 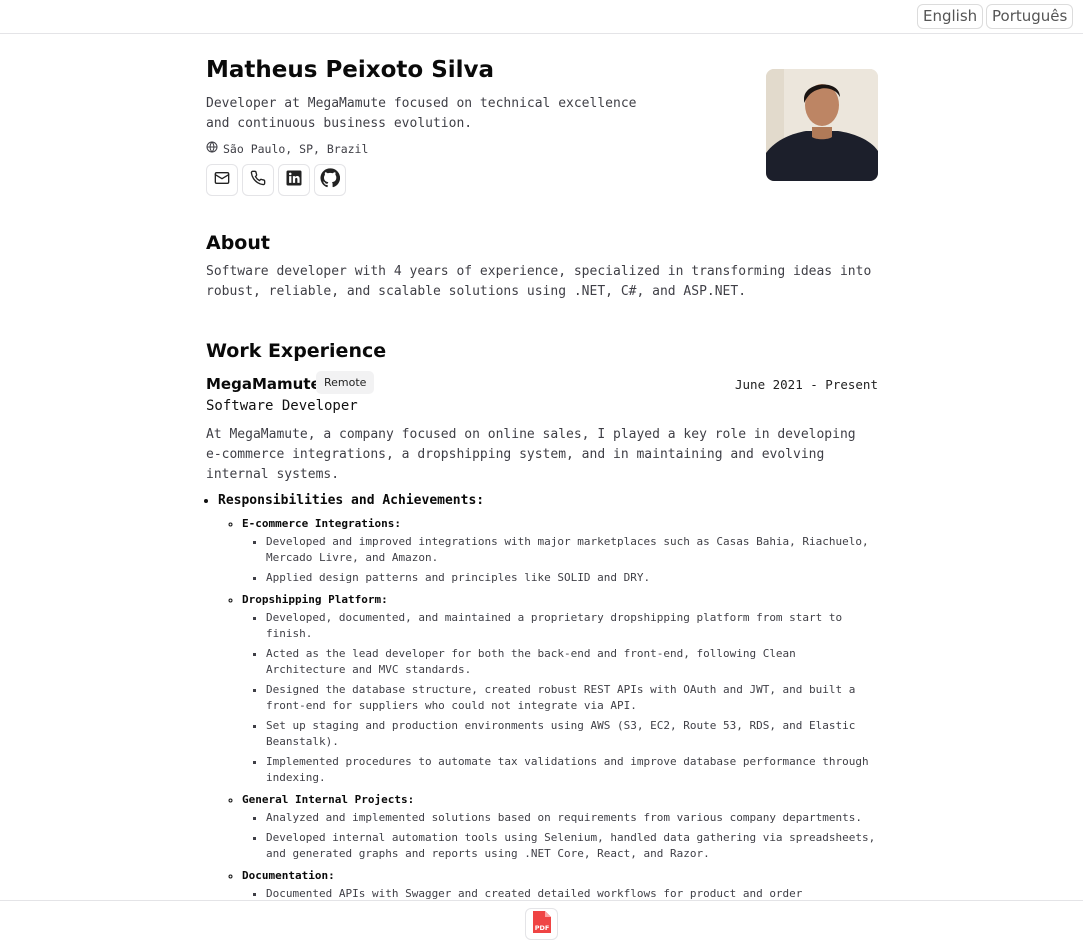 What do you see at coordinates (282, 406) in the screenshot?
I see `job-role: Software Developer` at bounding box center [282, 406].